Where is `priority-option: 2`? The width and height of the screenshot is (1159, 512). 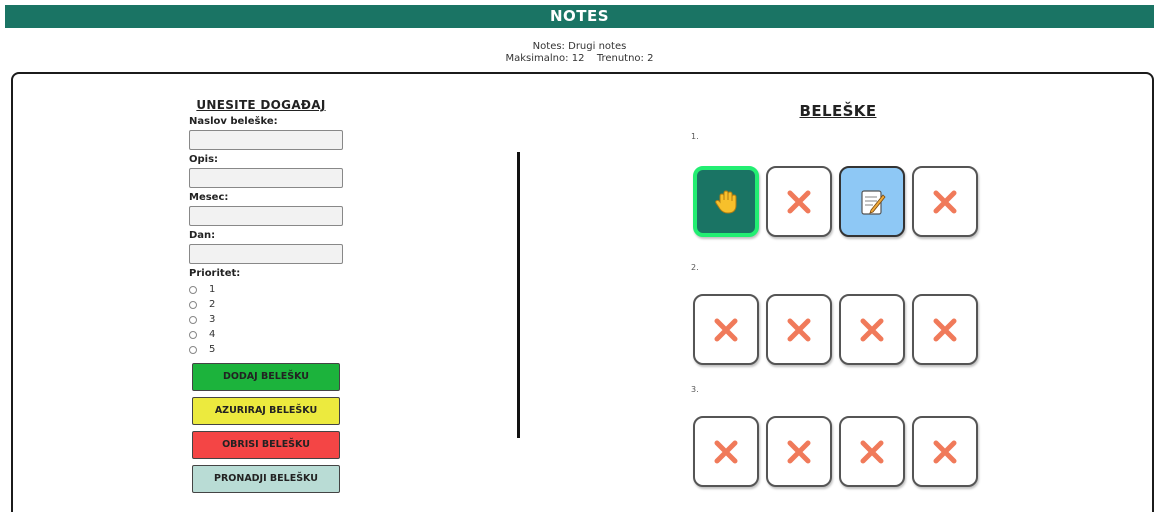
priority-option: 2 is located at coordinates (269, 304).